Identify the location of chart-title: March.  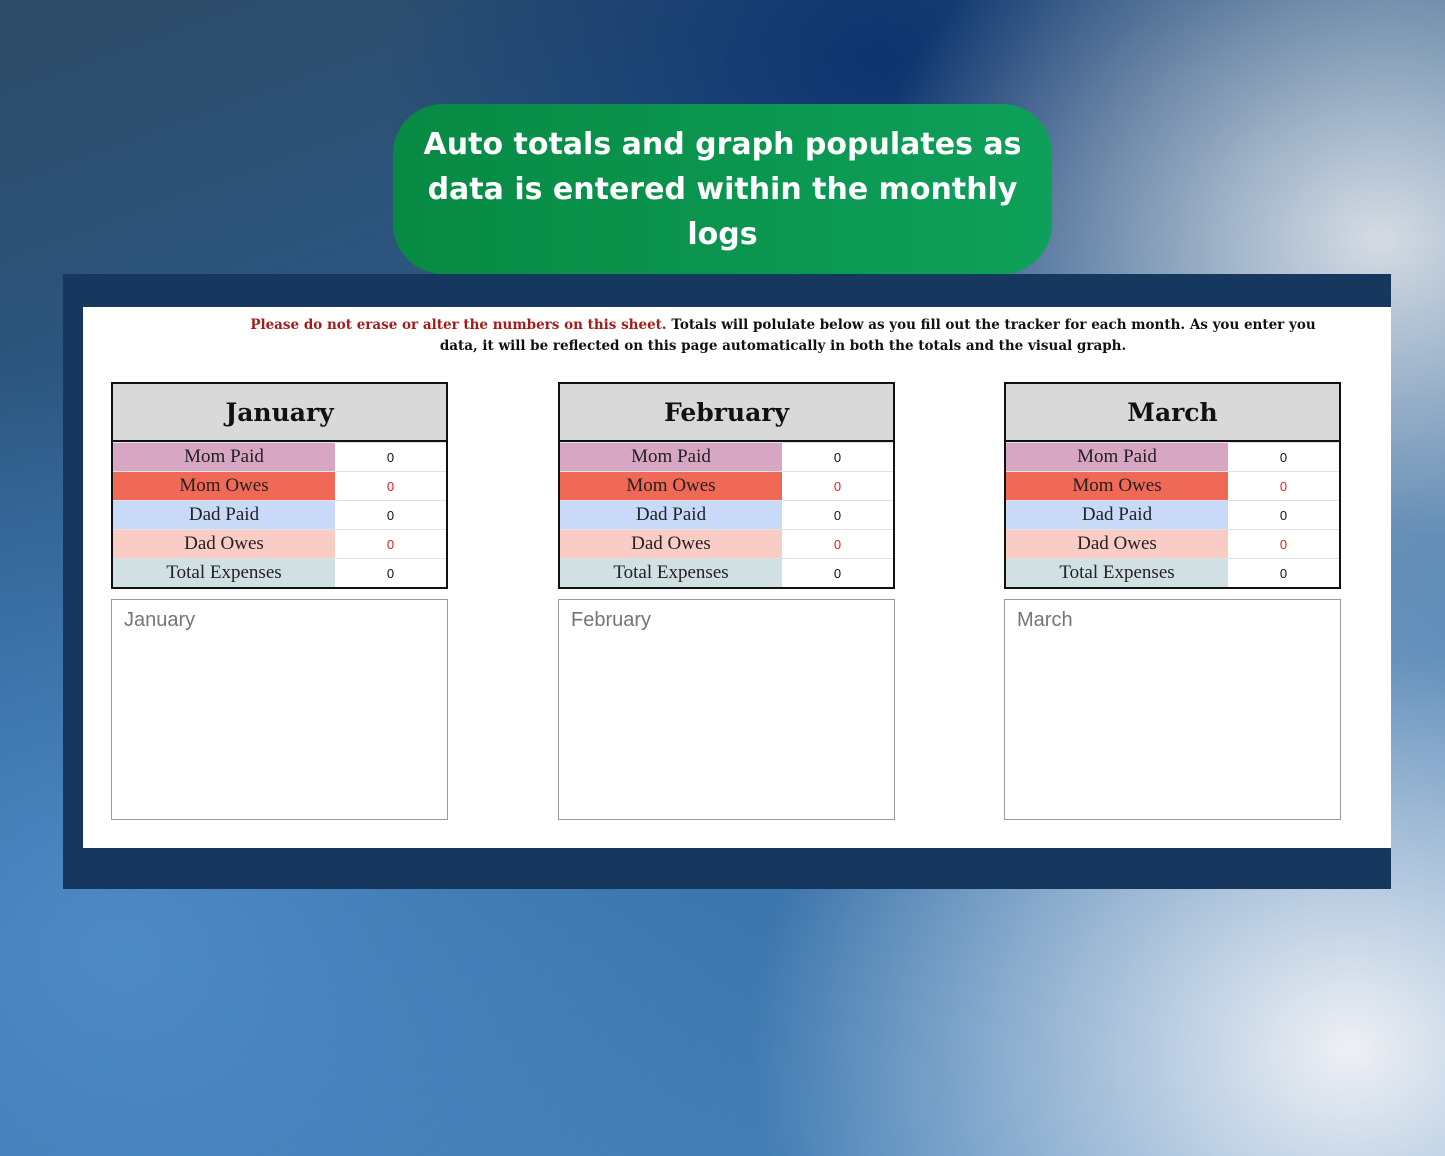
(1045, 620).